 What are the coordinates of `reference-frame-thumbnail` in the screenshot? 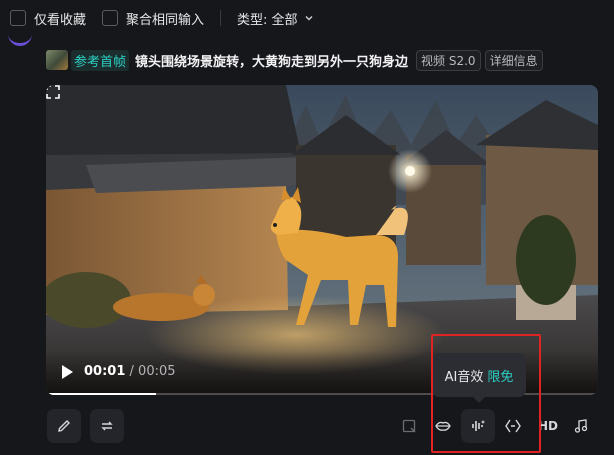 It's located at (57, 60).